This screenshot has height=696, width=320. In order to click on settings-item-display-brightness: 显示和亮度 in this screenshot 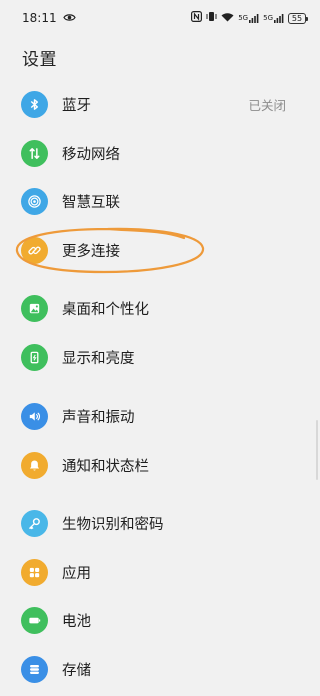, I will do `click(160, 357)`.